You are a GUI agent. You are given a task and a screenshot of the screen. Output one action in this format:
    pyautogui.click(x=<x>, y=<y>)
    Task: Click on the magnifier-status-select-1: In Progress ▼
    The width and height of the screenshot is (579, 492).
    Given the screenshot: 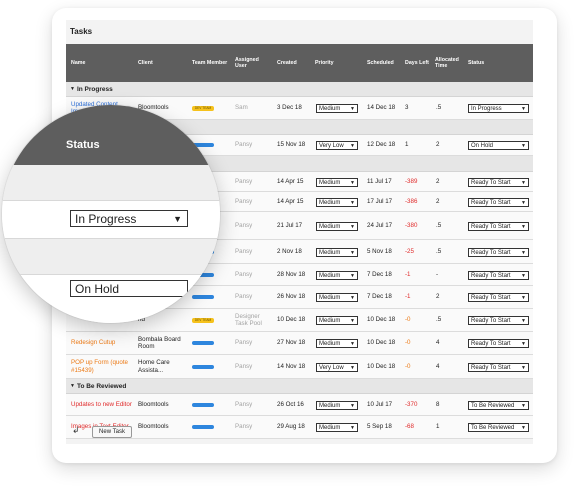 What is the action you would take?
    pyautogui.click(x=129, y=218)
    